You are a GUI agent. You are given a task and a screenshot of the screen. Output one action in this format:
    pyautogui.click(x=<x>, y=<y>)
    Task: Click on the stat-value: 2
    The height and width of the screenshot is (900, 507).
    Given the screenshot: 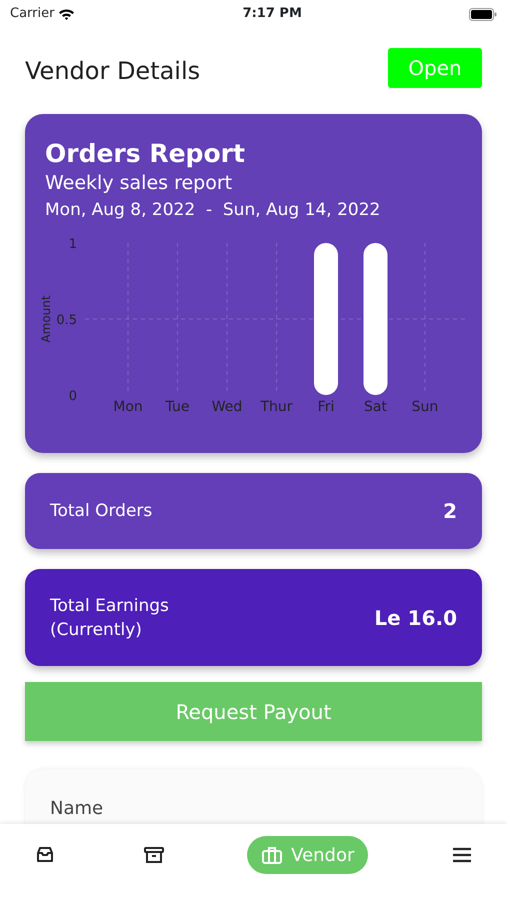 What is the action you would take?
    pyautogui.click(x=450, y=511)
    